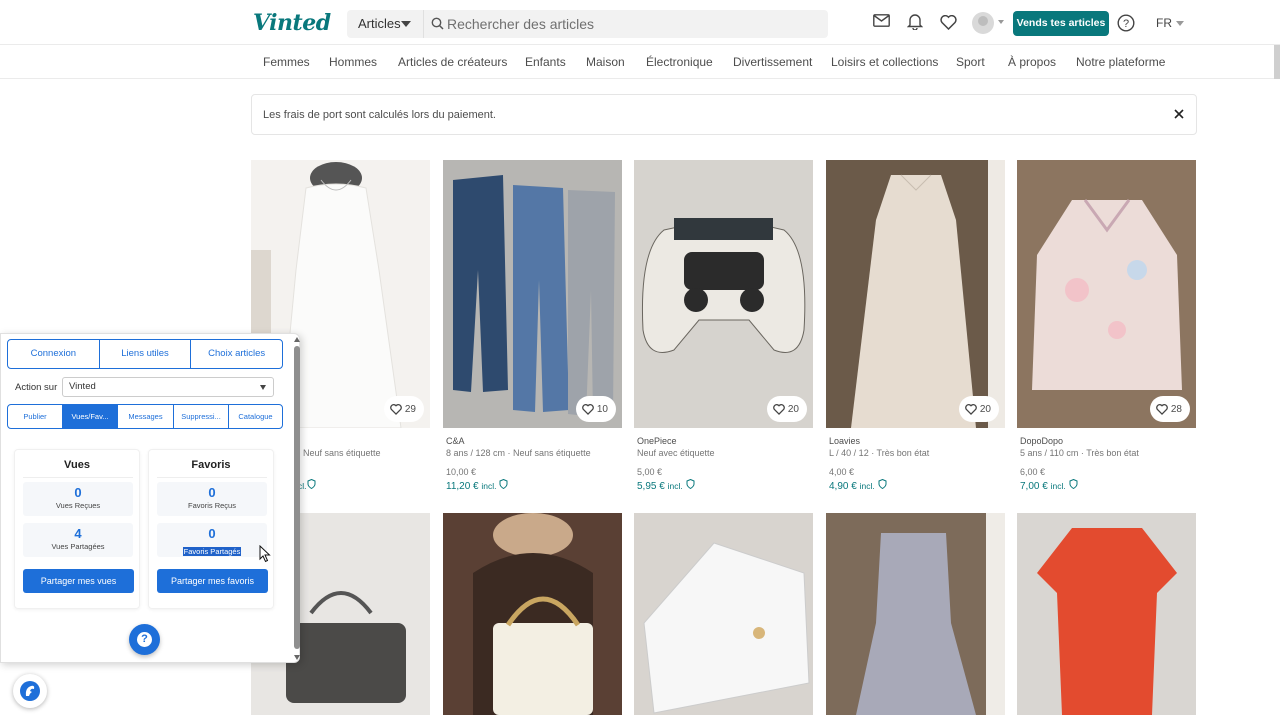  What do you see at coordinates (82, 386) in the screenshot?
I see `action-select-value: Vinted` at bounding box center [82, 386].